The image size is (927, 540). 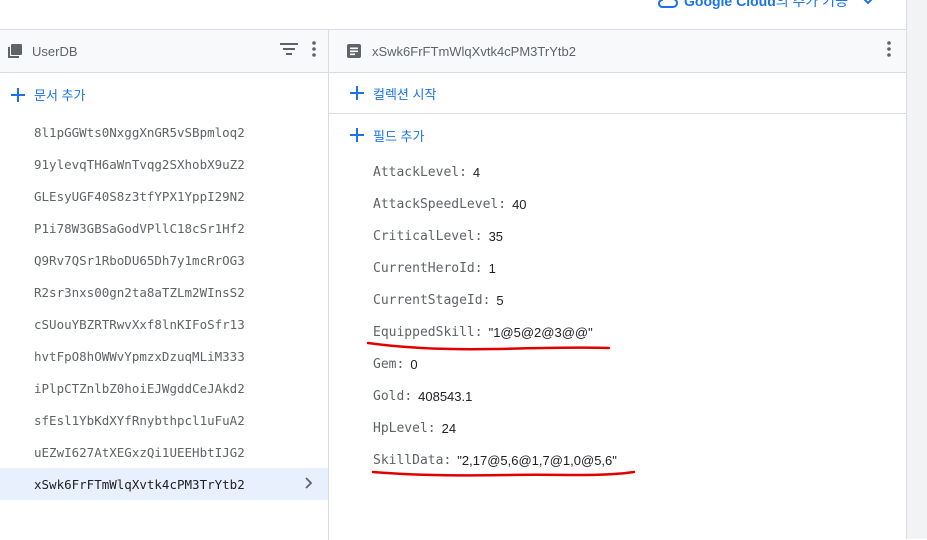 I want to click on document-id: R2sr3nxs00gn2ta8aTZLm2WInsS2, so click(x=139, y=292).